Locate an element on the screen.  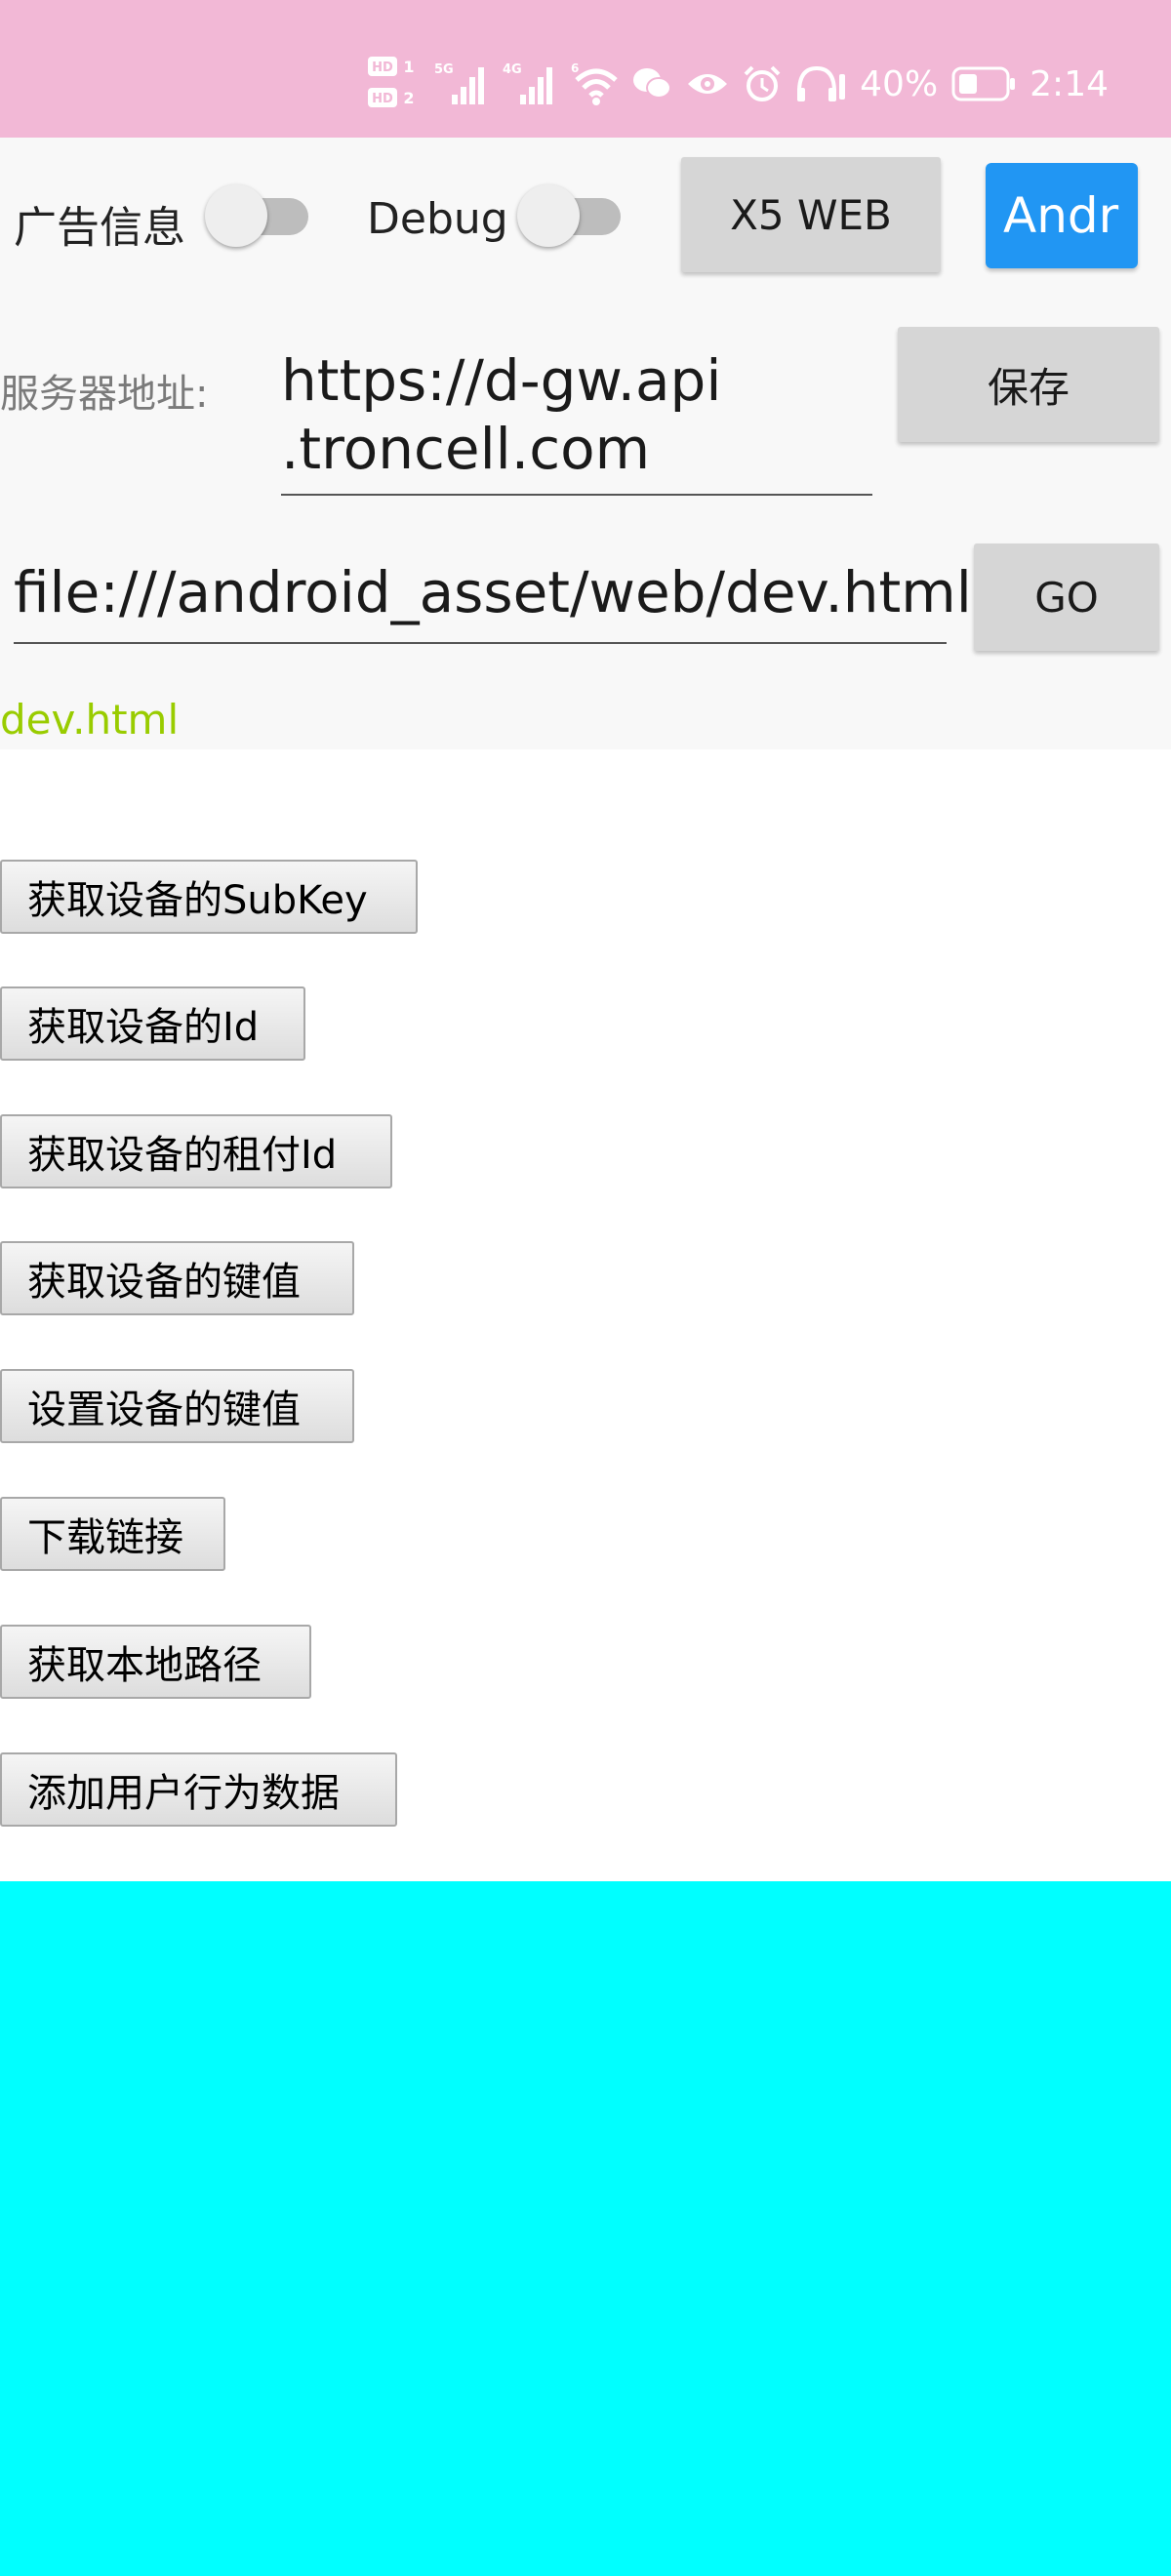
save-button-label: 保存 is located at coordinates (1028, 387).